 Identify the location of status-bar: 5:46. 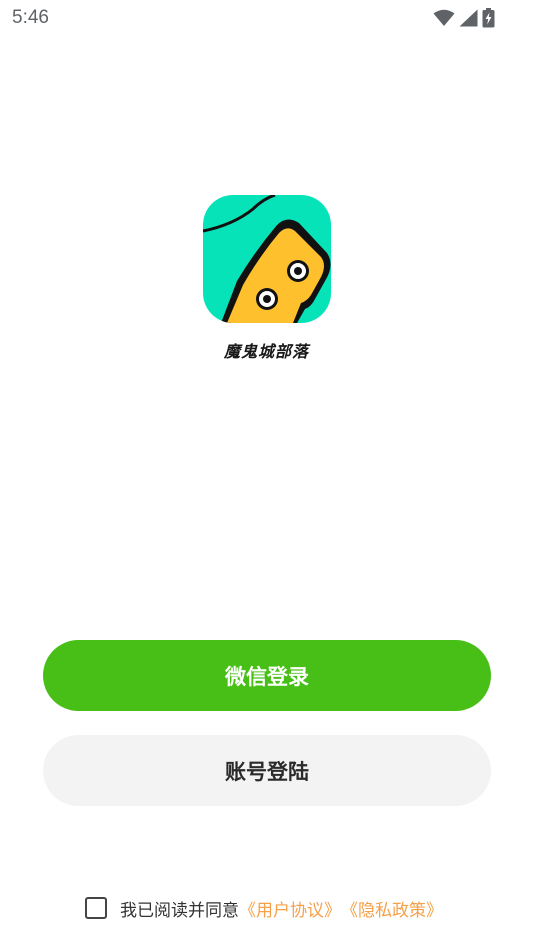
(266, 19).